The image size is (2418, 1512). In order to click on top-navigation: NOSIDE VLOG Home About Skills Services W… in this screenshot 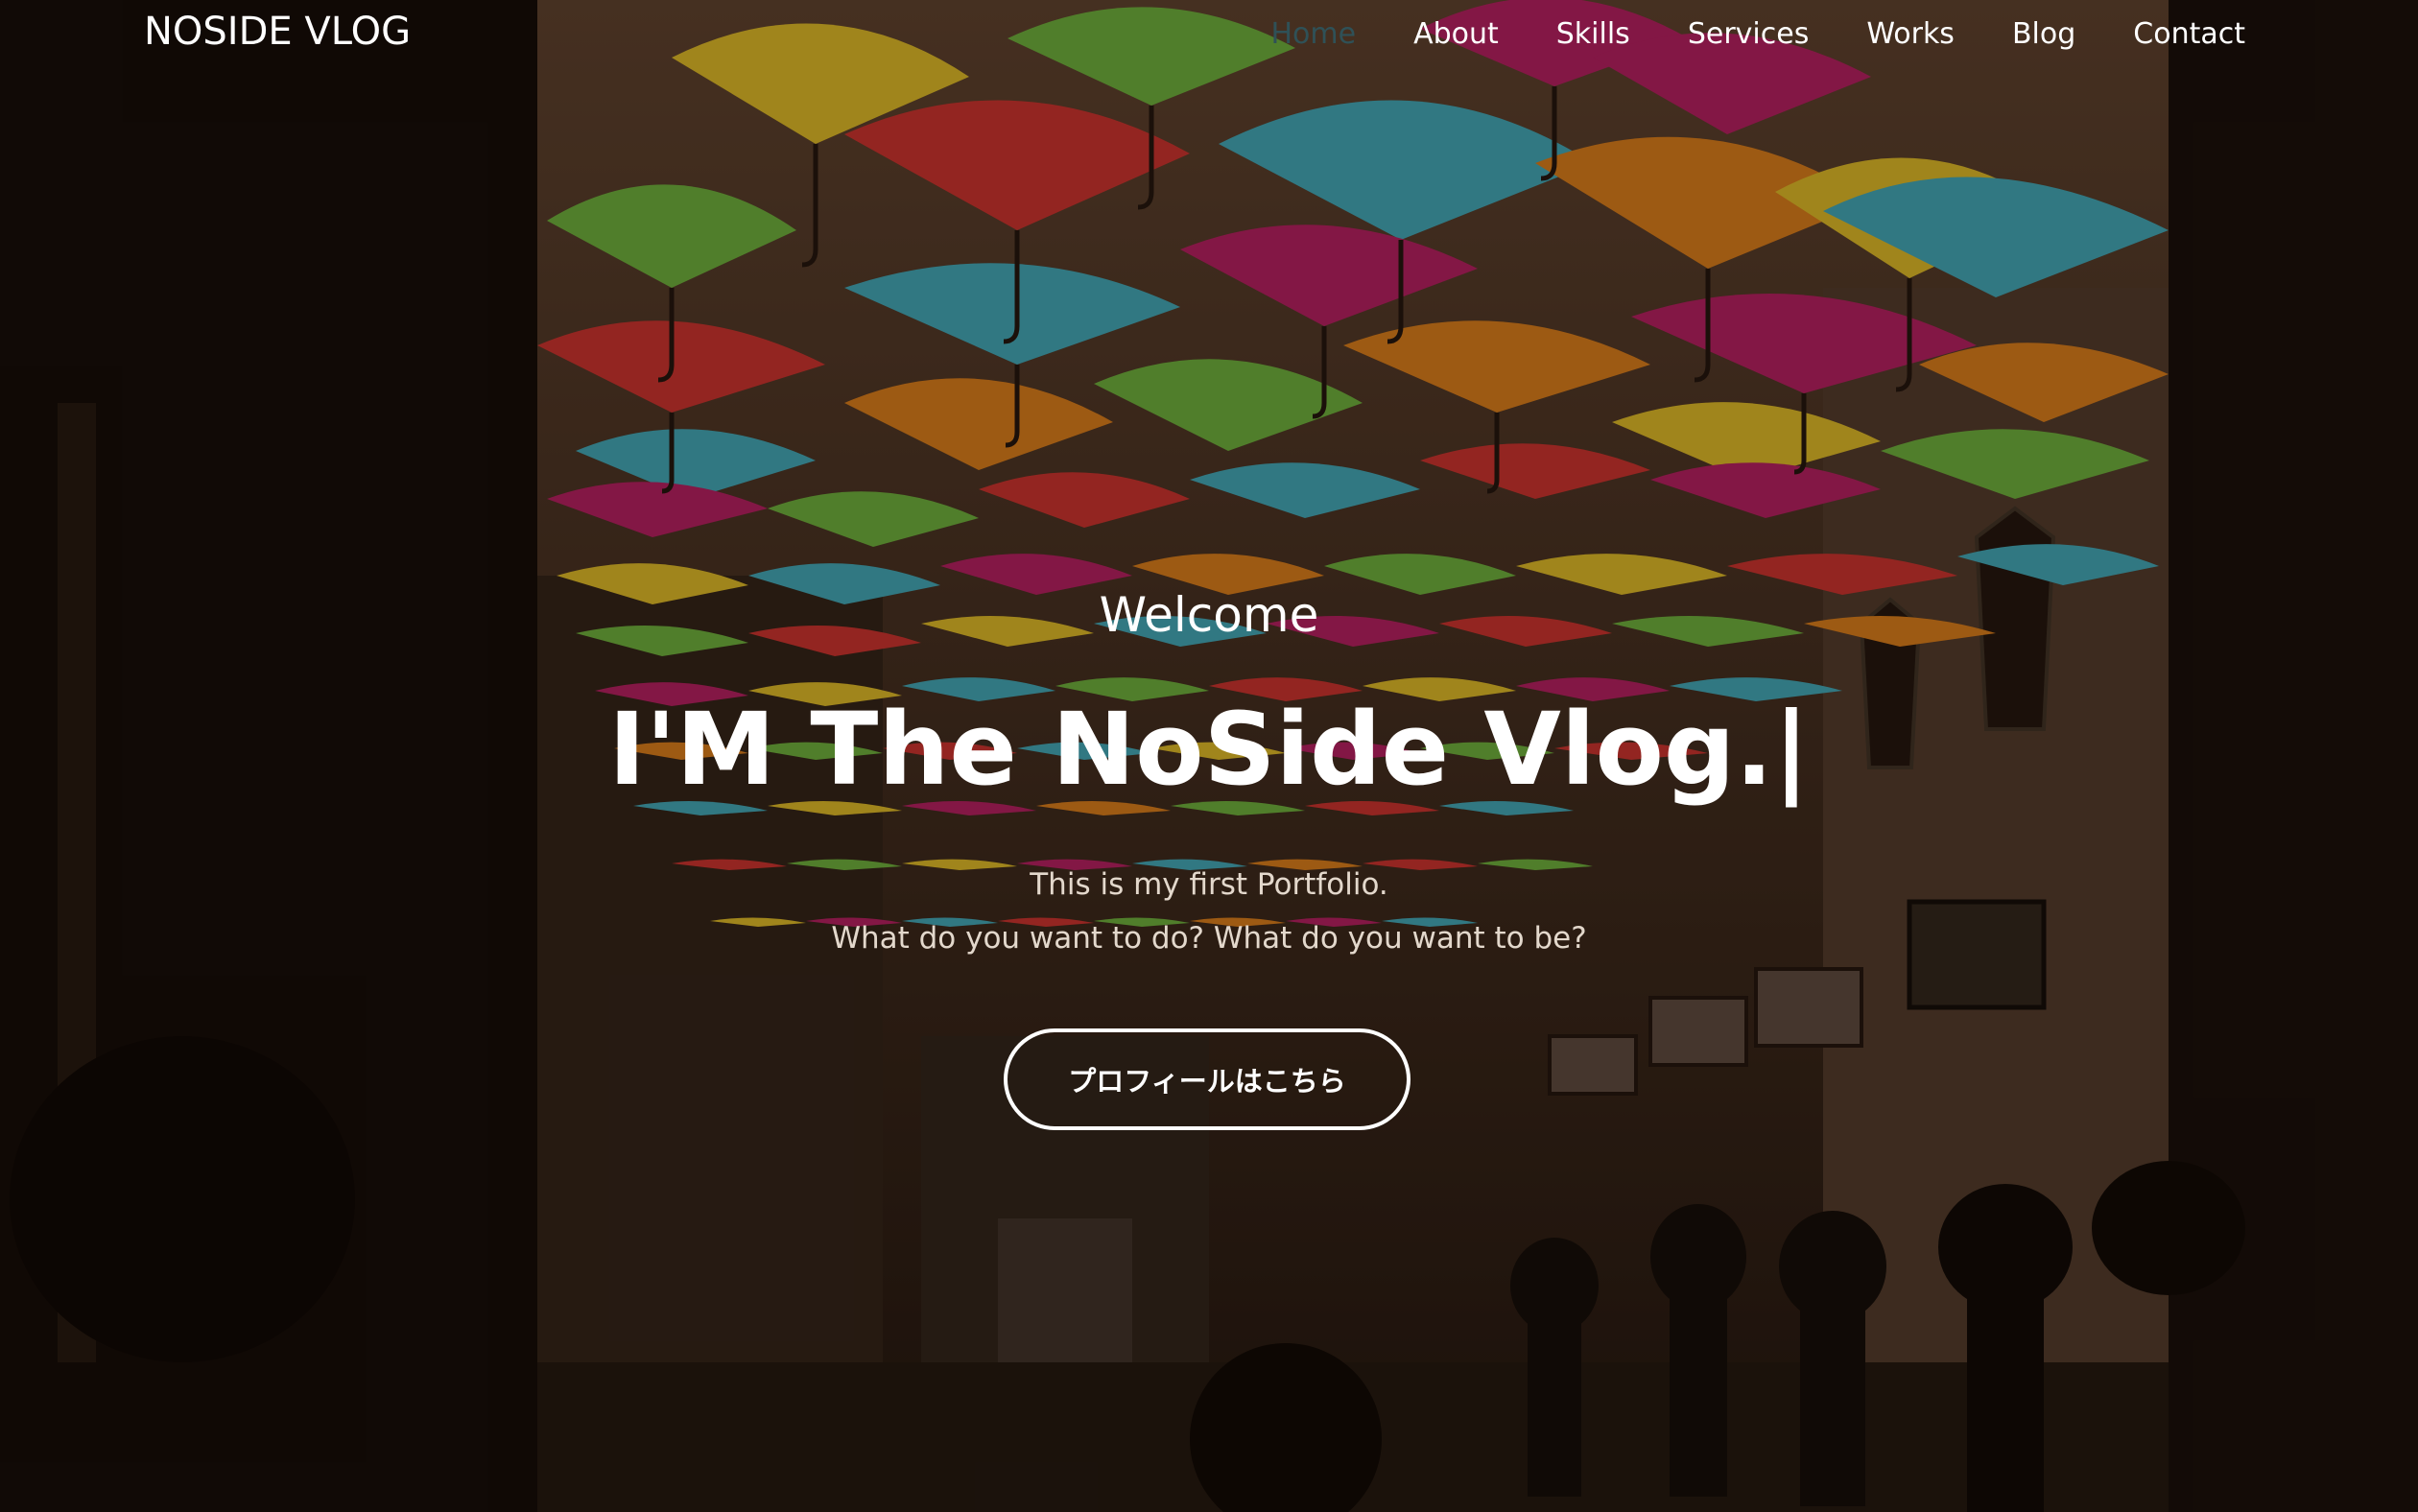, I will do `click(1209, 43)`.